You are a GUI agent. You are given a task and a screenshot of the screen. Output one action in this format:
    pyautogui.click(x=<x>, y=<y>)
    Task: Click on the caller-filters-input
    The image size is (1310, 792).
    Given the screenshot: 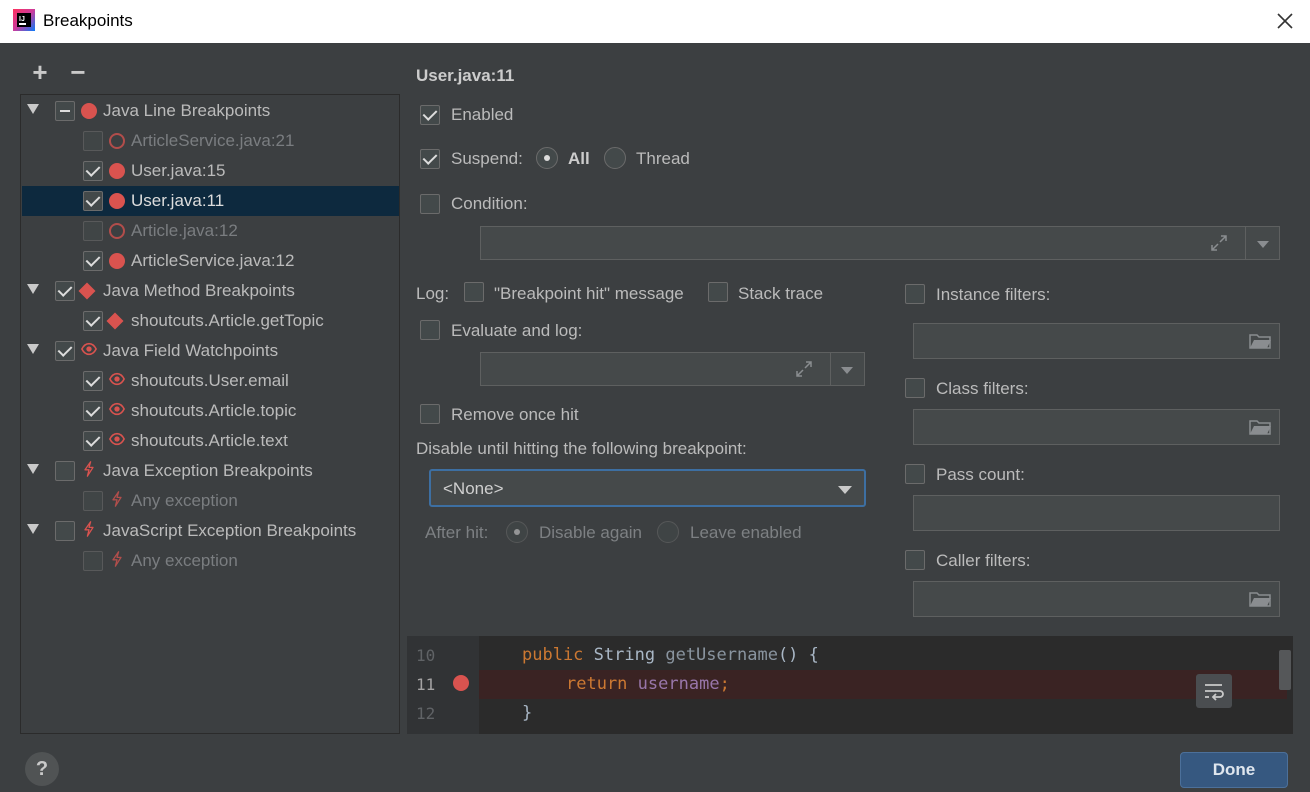 What is the action you would take?
    pyautogui.click(x=1096, y=599)
    